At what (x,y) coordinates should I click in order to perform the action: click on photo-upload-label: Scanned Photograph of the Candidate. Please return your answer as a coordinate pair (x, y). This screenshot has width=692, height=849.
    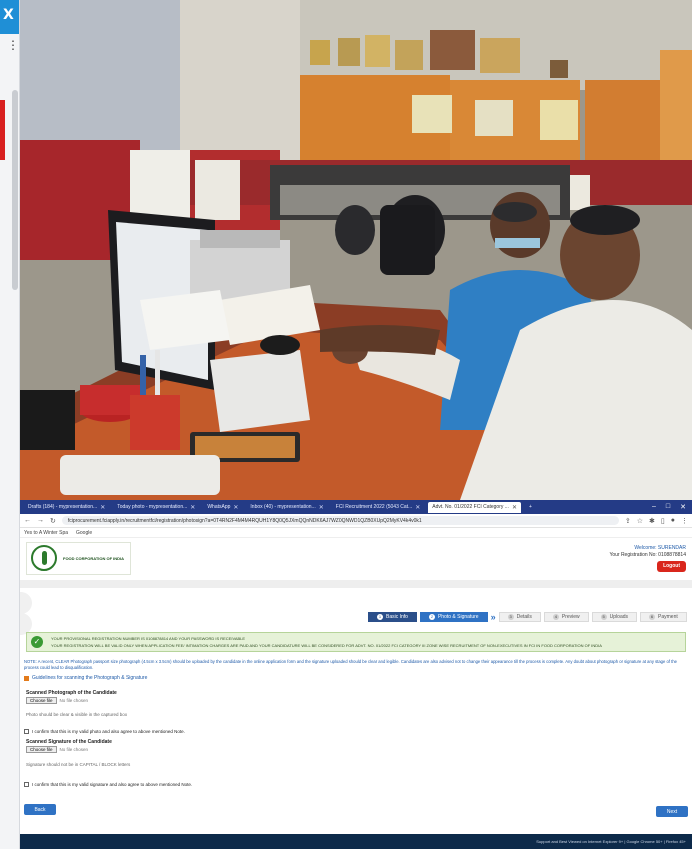
    Looking at the image, I should click on (71, 693).